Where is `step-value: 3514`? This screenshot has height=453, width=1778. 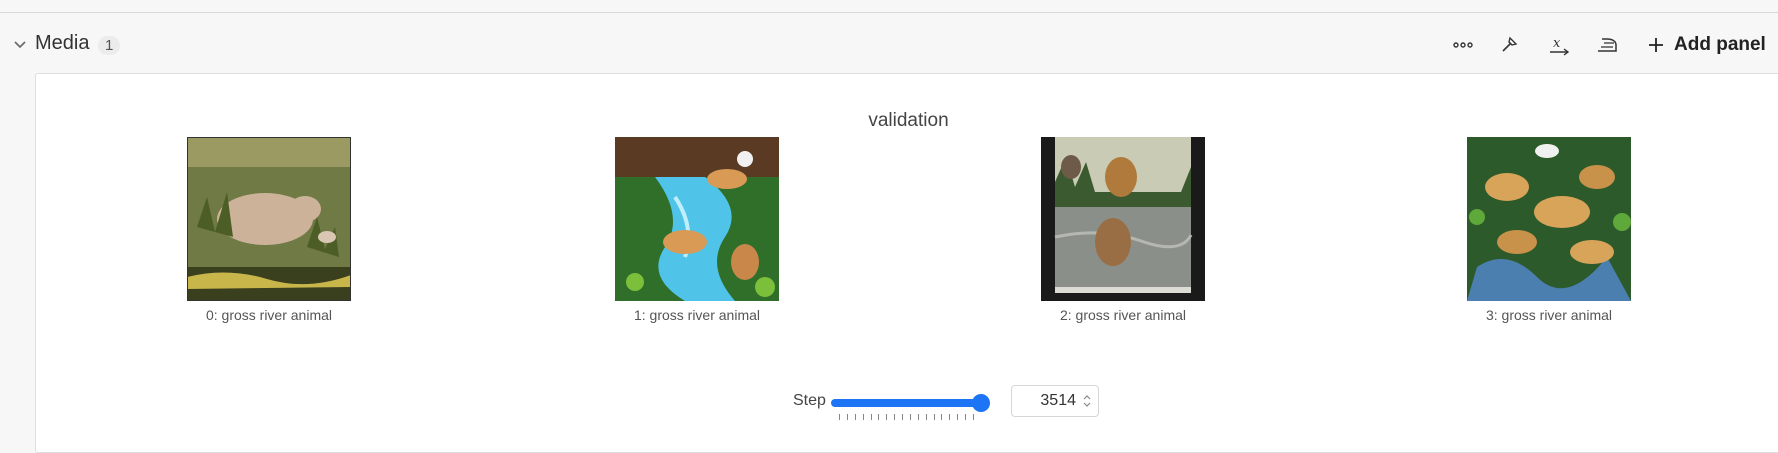 step-value: 3514 is located at coordinates (1058, 400).